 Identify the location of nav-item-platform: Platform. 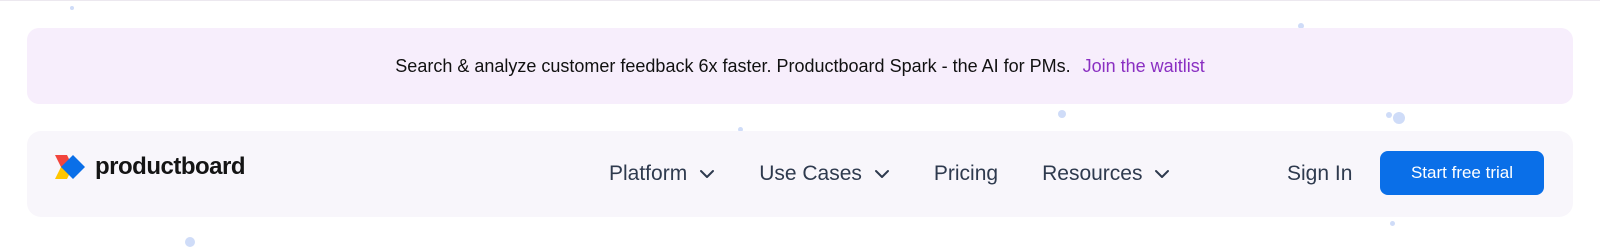
(662, 174).